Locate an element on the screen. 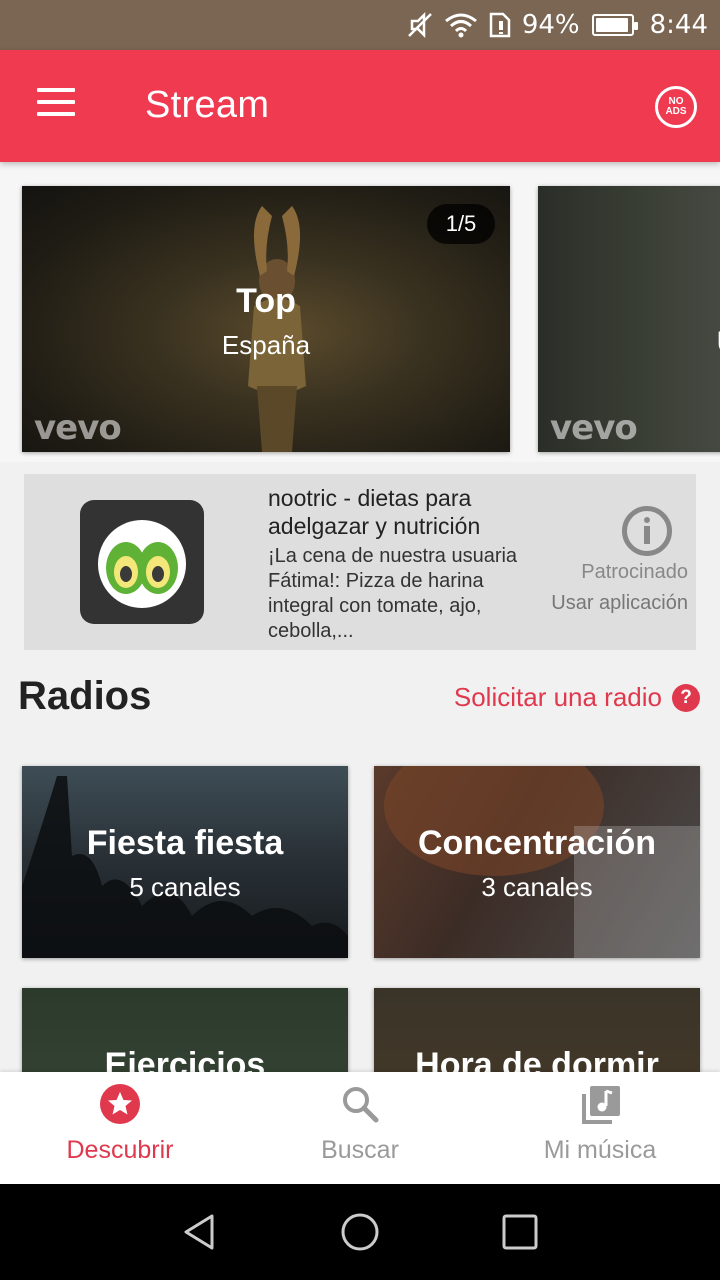 This screenshot has width=720, height=1280. featured-card: 1/5 Top España vevo is located at coordinates (266, 319).